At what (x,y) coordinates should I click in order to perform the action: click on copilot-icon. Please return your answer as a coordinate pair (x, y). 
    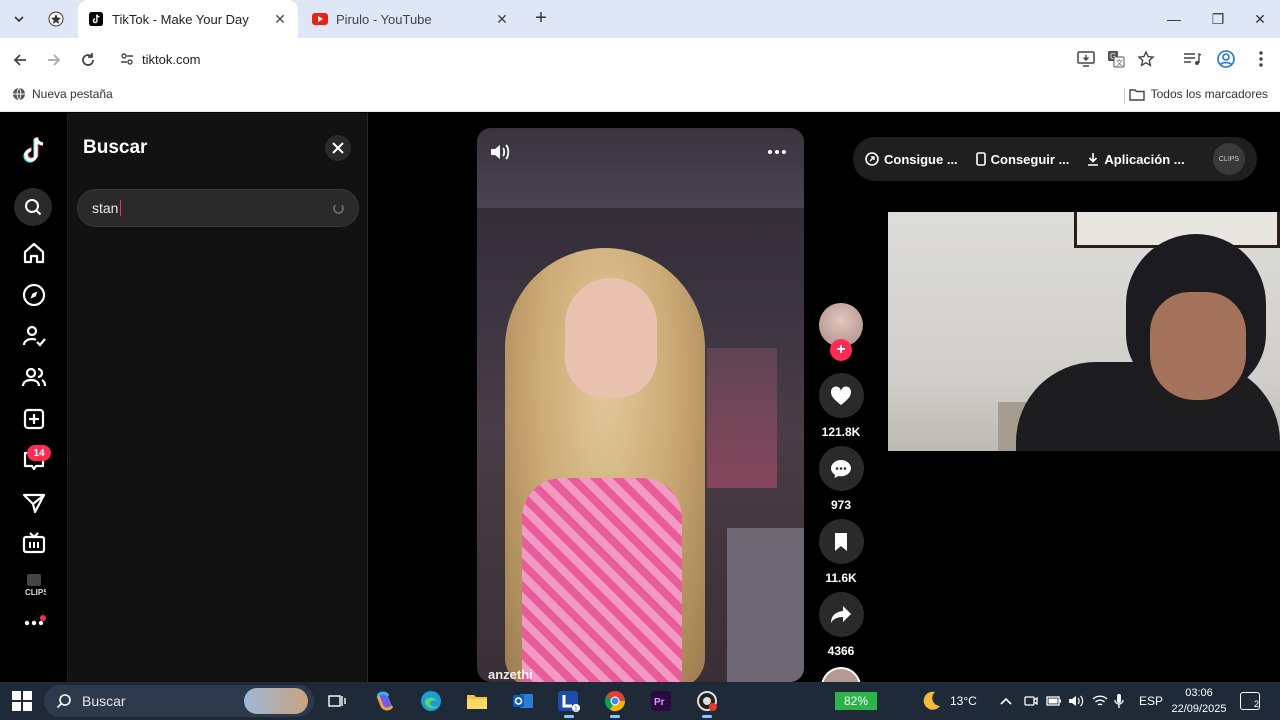
    Looking at the image, I should click on (385, 701).